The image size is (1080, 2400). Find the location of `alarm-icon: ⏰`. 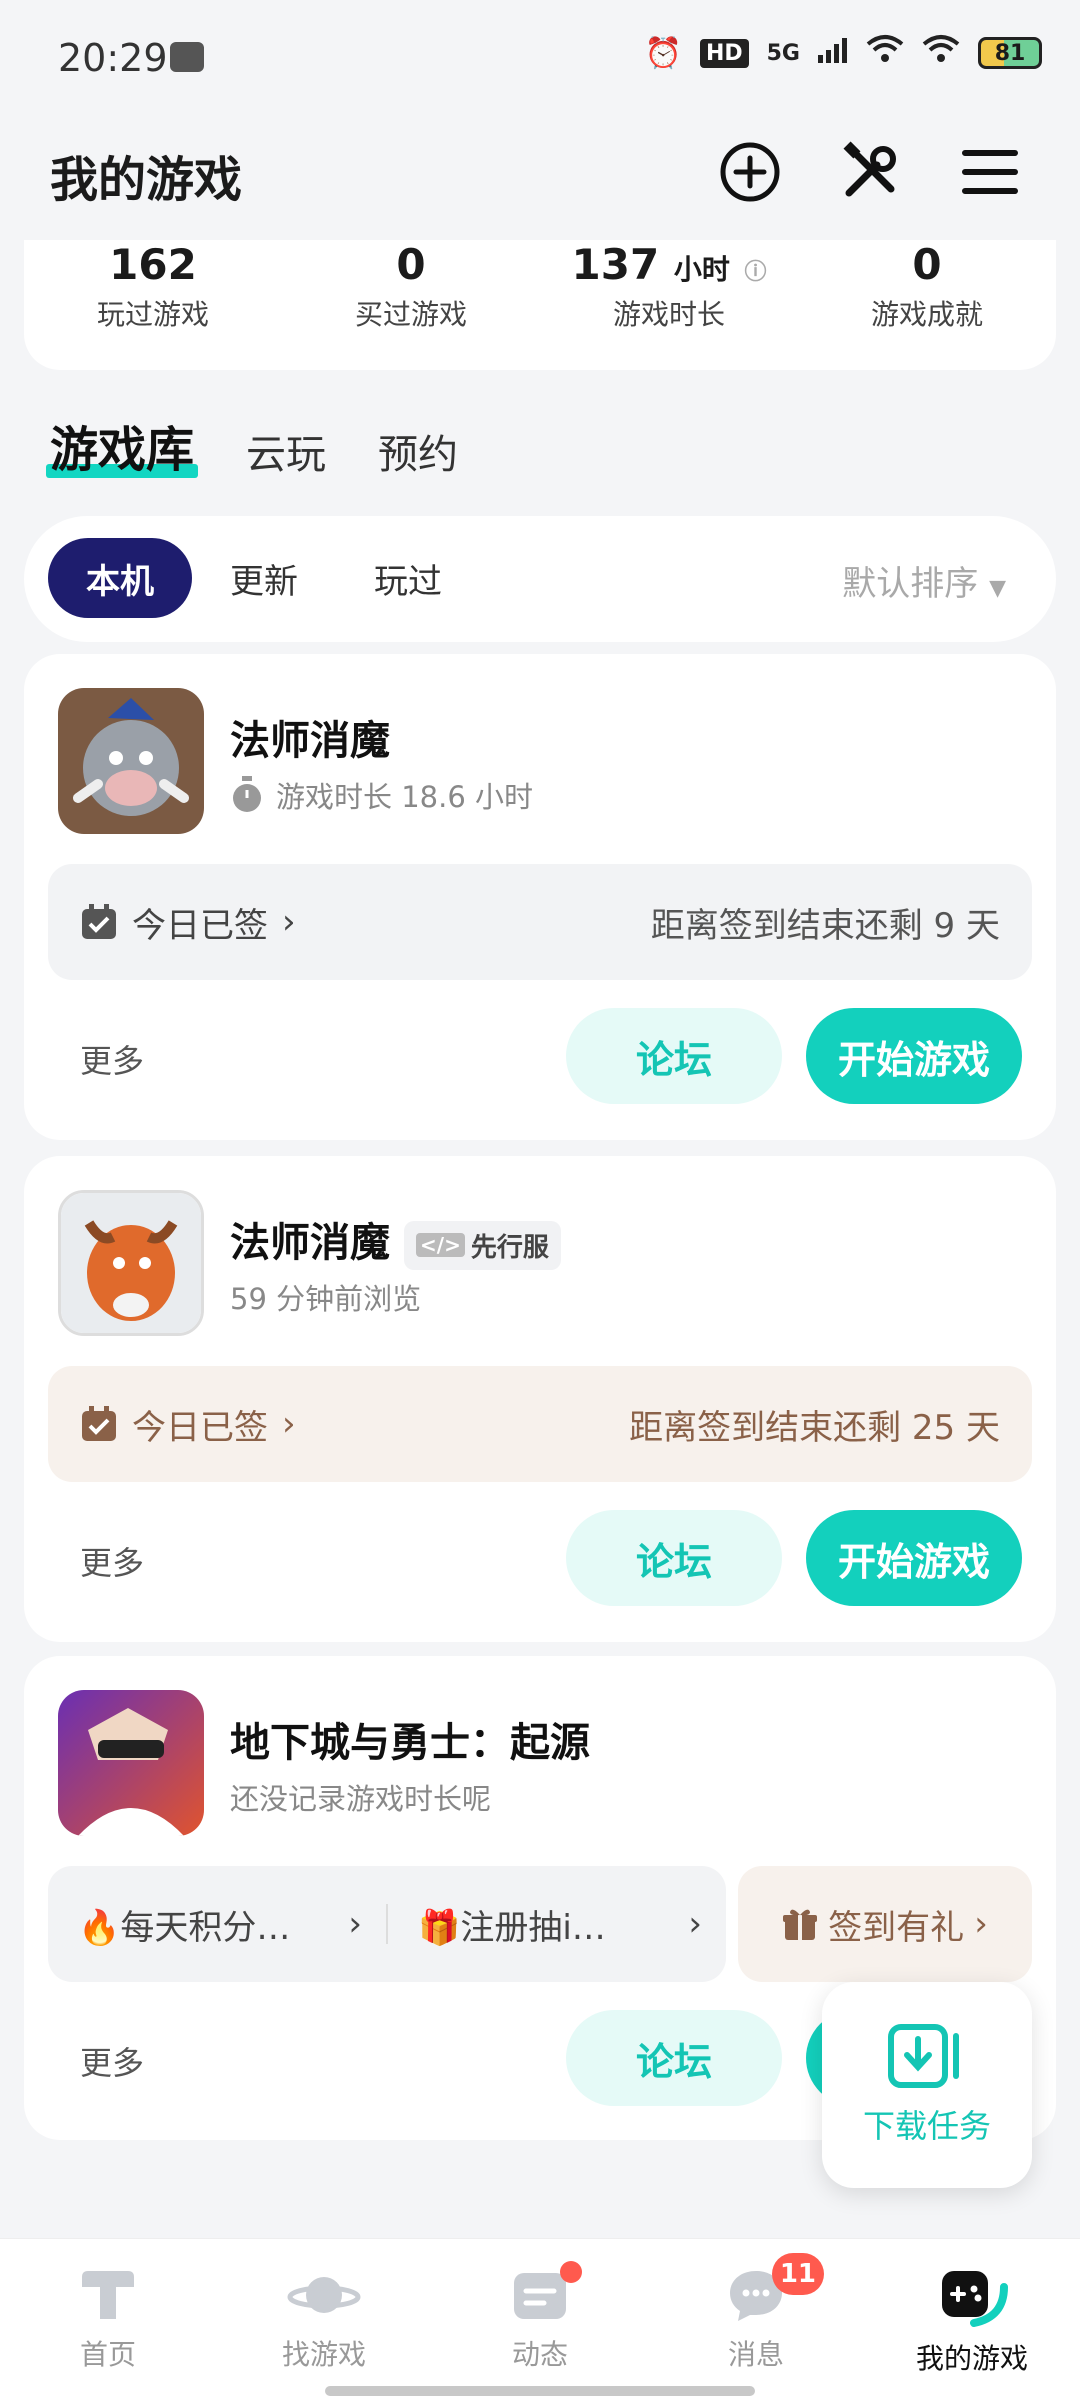

alarm-icon: ⏰ is located at coordinates (663, 53).